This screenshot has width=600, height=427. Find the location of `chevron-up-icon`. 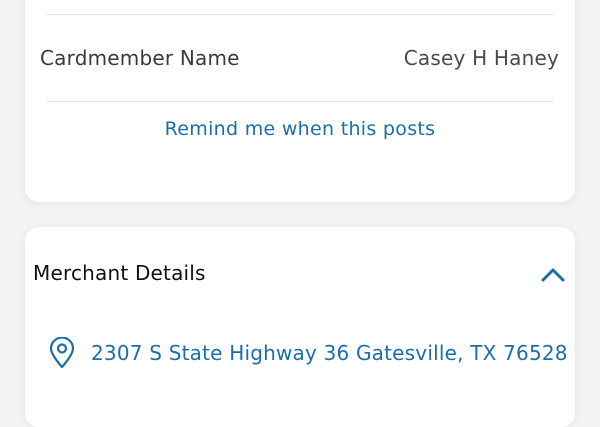

chevron-up-icon is located at coordinates (553, 274).